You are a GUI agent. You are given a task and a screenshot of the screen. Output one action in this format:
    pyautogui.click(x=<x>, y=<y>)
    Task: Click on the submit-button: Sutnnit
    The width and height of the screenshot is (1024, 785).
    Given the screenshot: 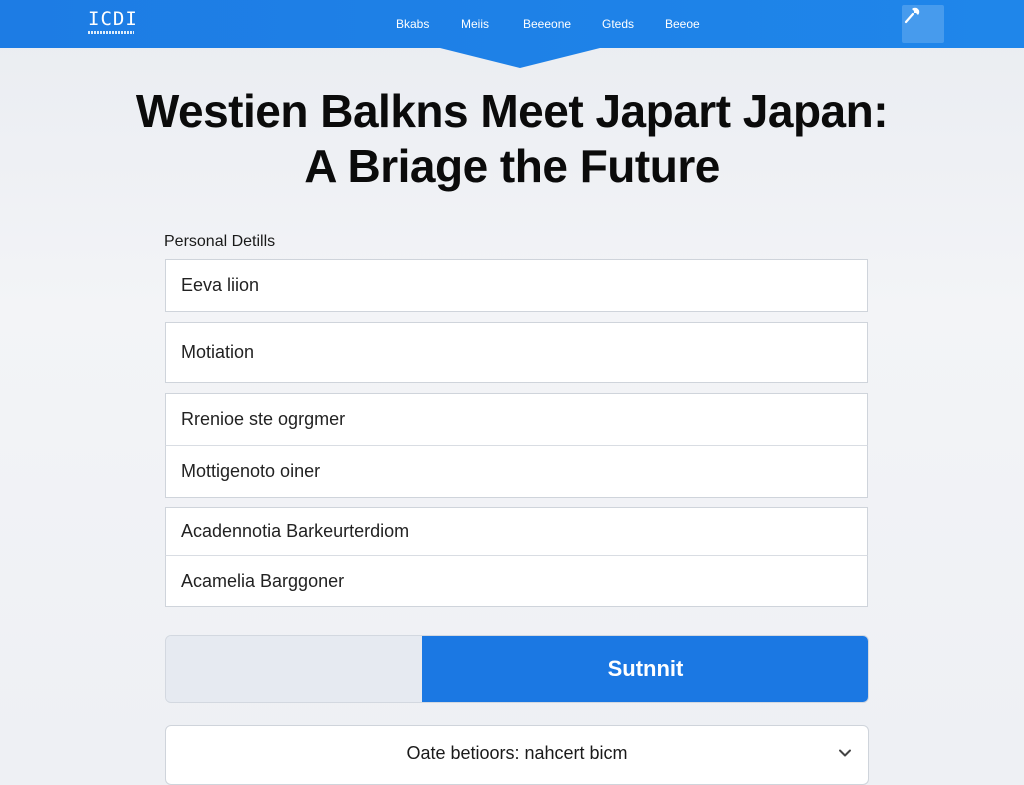 What is the action you would take?
    pyautogui.click(x=645, y=669)
    